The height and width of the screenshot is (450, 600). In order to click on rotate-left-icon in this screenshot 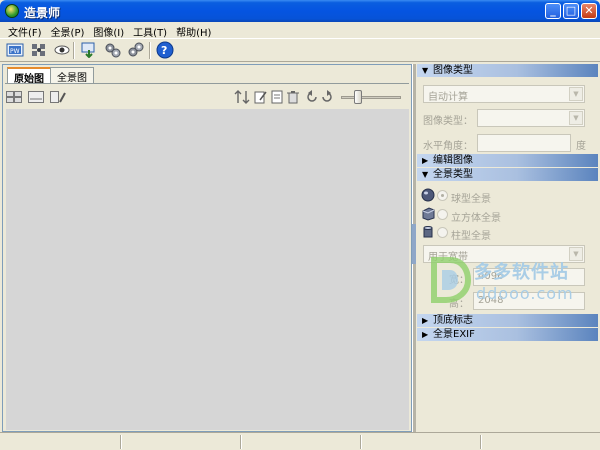, I will do `click(312, 96)`.